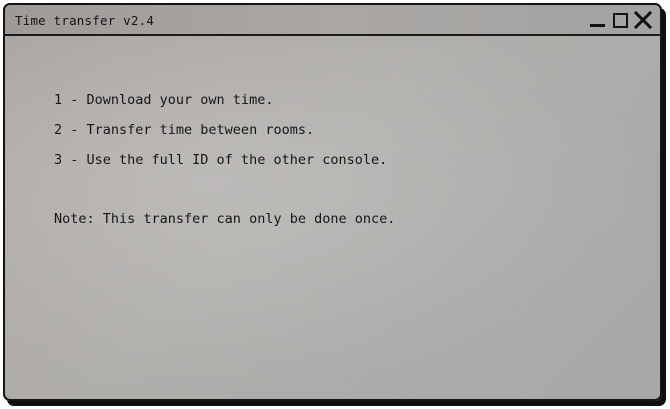 The height and width of the screenshot is (409, 670). Describe the element at coordinates (184, 130) in the screenshot. I see `instruction-step-2: 2 - Transfer time between rooms.` at that location.